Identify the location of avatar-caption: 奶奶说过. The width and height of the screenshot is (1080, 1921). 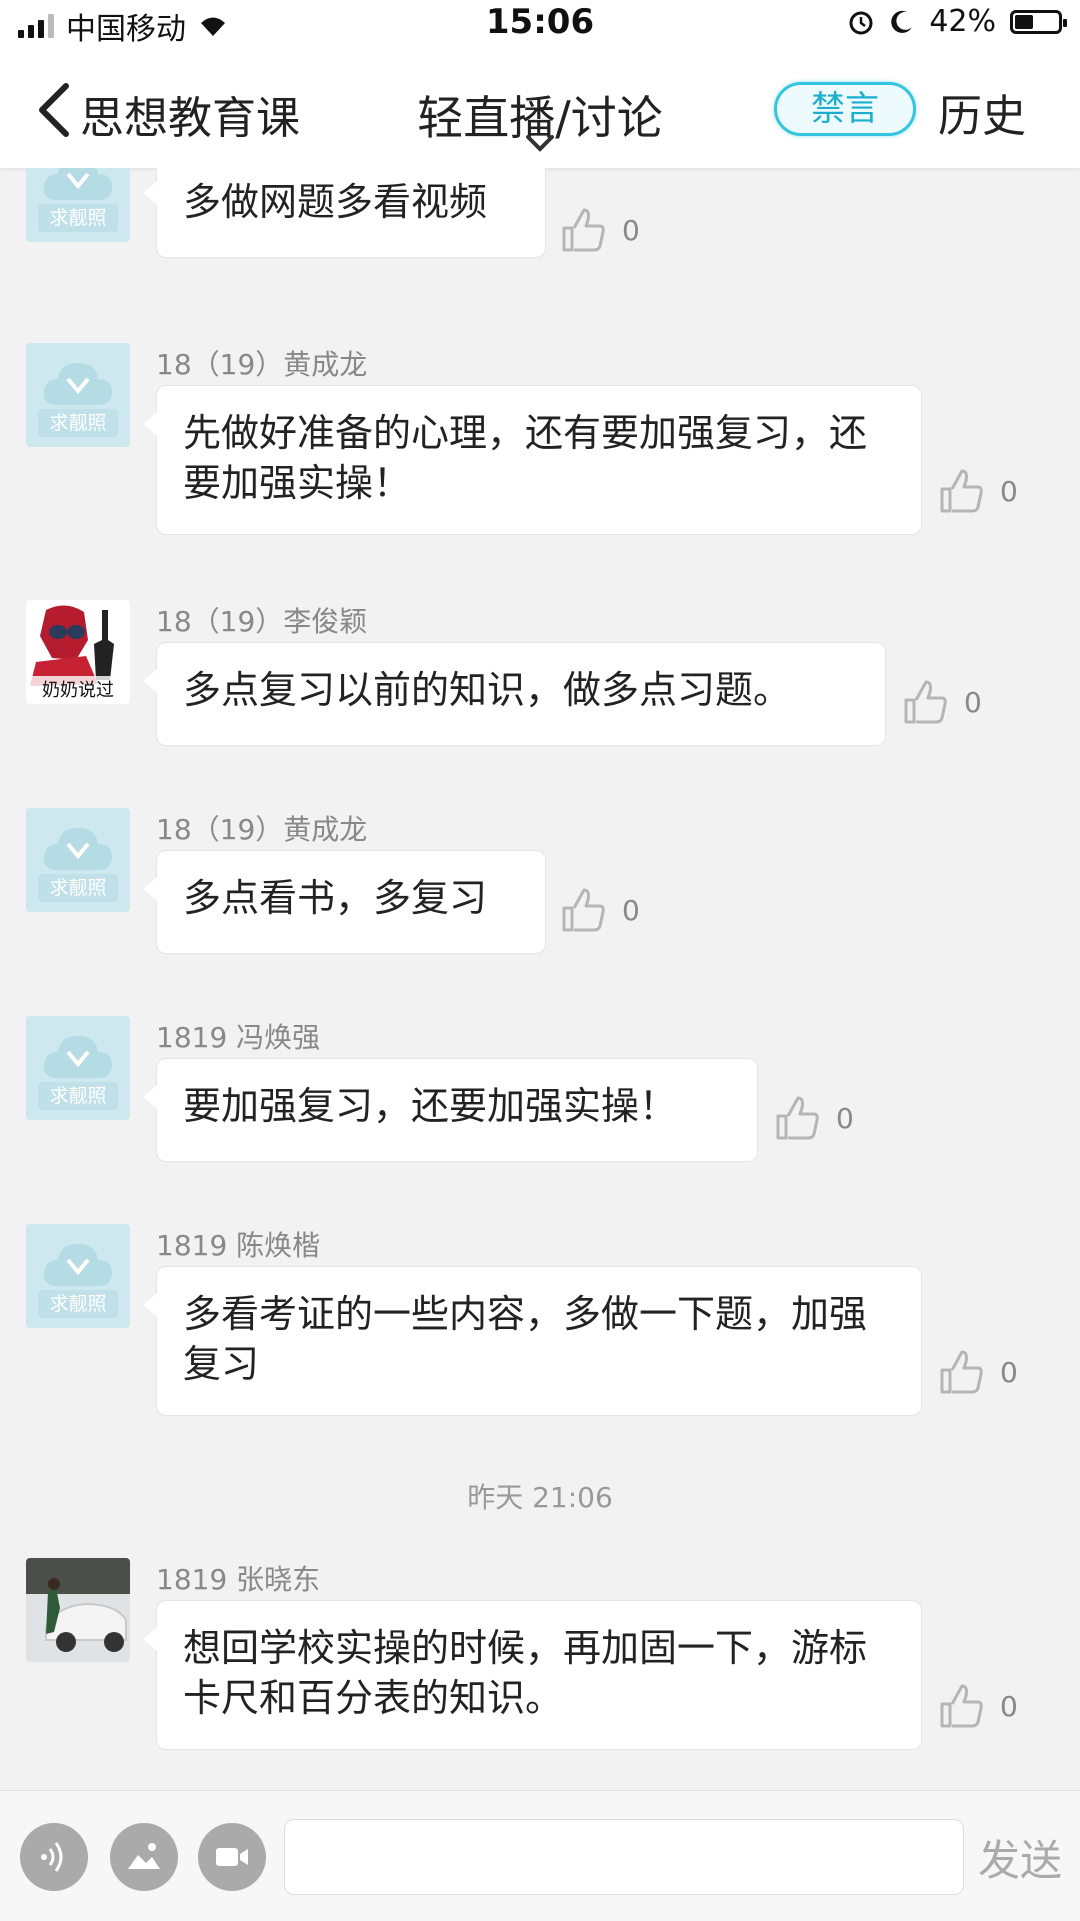
(78, 689).